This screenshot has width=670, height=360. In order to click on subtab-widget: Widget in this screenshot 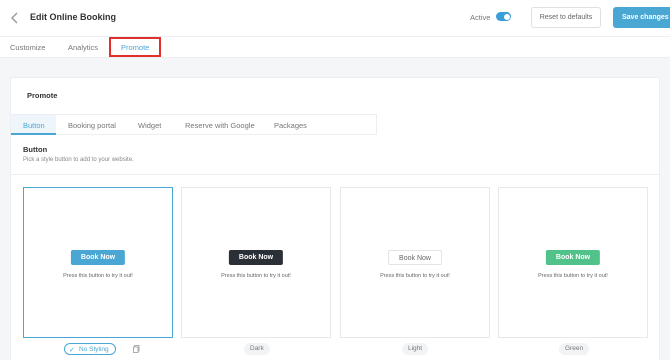, I will do `click(149, 125)`.